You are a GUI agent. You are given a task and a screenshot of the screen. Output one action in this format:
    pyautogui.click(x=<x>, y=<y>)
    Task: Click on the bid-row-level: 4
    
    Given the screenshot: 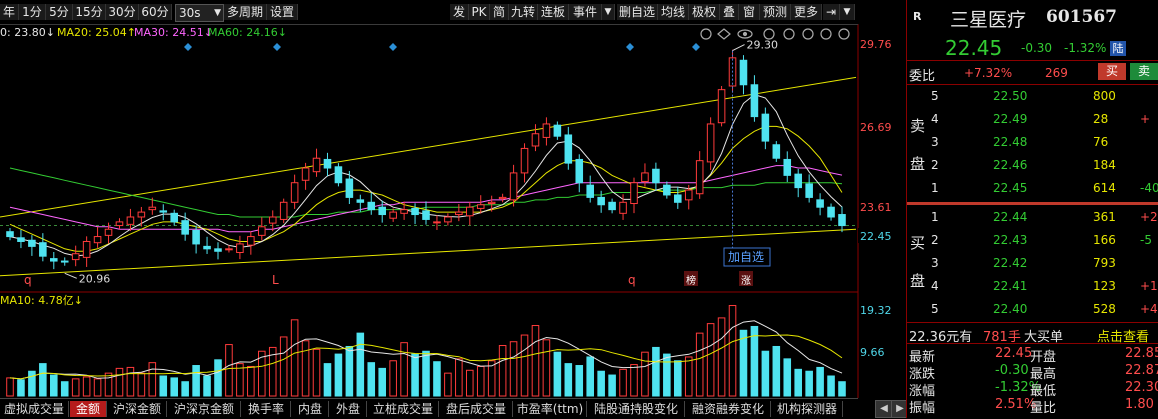 What is the action you would take?
    pyautogui.click(x=935, y=286)
    